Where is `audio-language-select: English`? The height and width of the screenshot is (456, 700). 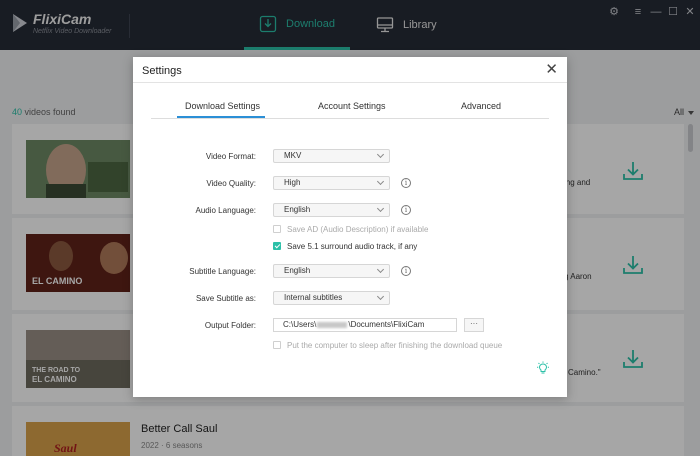 audio-language-select: English is located at coordinates (331, 210).